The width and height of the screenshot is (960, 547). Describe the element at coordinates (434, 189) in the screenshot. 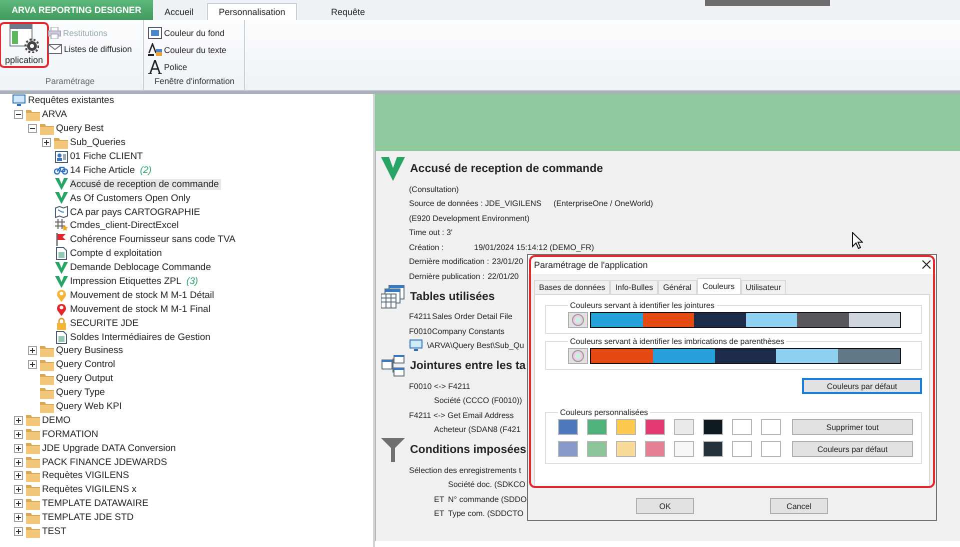

I see `detail-text: (Consultation)` at that location.